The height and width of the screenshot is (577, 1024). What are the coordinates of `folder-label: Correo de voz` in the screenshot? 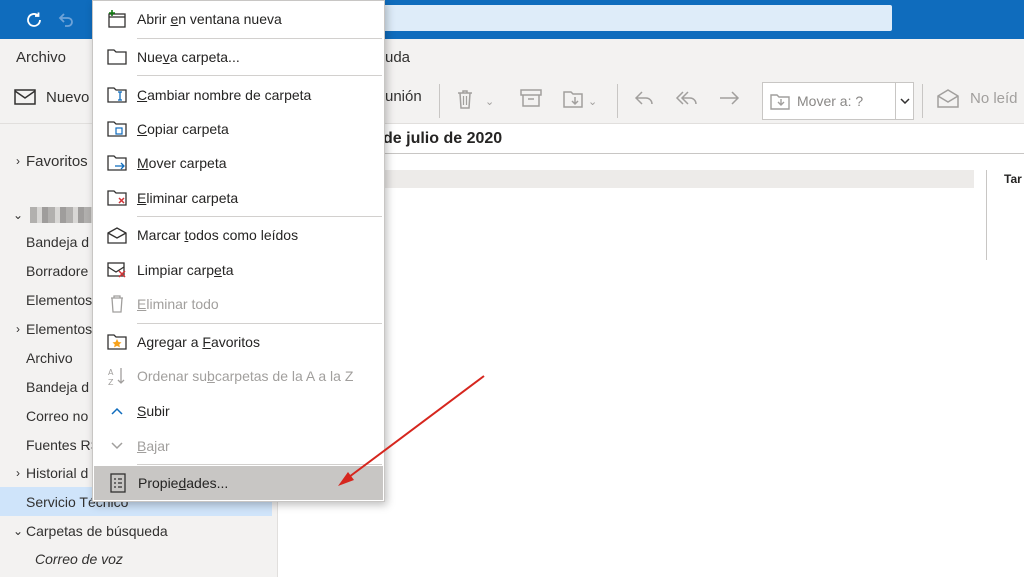 It's located at (79, 558).